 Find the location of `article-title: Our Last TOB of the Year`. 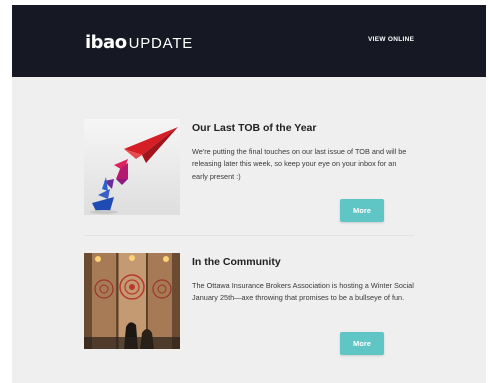

article-title: Our Last TOB of the Year is located at coordinates (254, 128).